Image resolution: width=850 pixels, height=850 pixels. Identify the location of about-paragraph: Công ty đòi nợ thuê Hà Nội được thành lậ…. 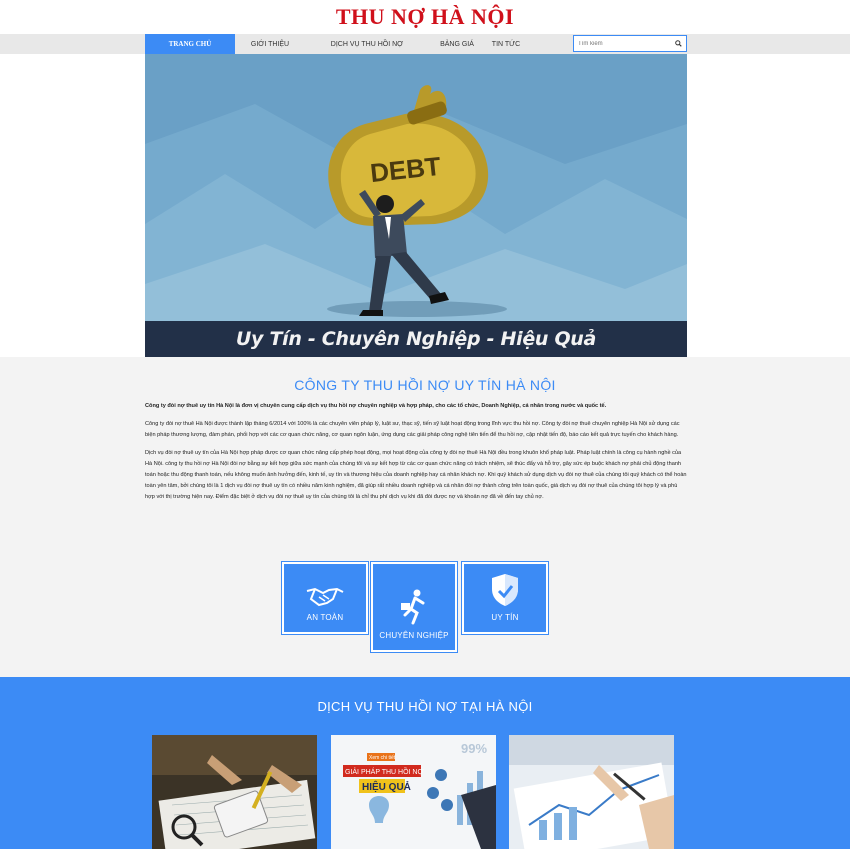
(412, 429).